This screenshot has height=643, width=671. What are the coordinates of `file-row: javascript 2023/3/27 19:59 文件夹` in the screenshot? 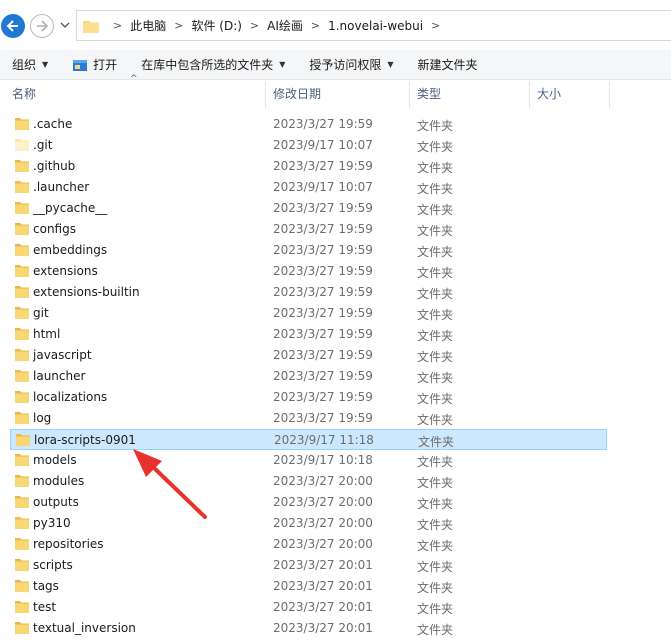 It's located at (308, 355).